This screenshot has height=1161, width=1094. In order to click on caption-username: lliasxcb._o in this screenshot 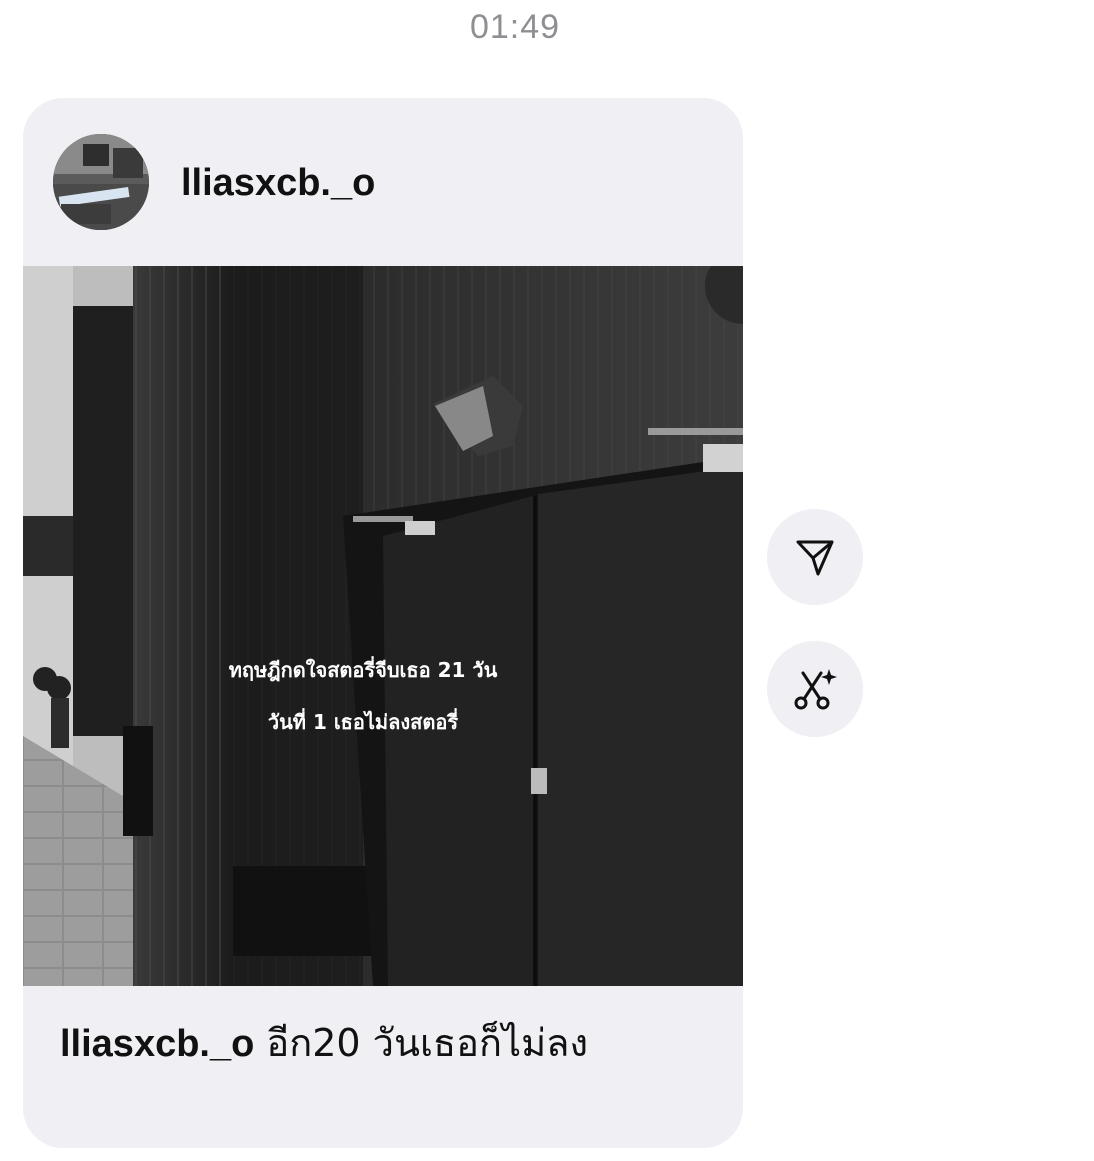, I will do `click(157, 1044)`.